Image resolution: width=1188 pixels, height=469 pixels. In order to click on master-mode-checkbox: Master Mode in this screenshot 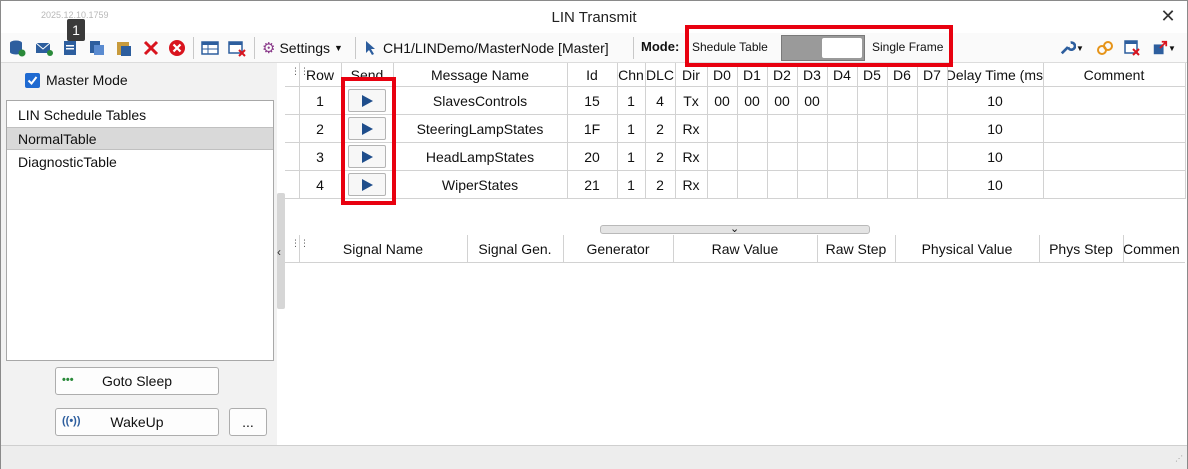, I will do `click(76, 80)`.